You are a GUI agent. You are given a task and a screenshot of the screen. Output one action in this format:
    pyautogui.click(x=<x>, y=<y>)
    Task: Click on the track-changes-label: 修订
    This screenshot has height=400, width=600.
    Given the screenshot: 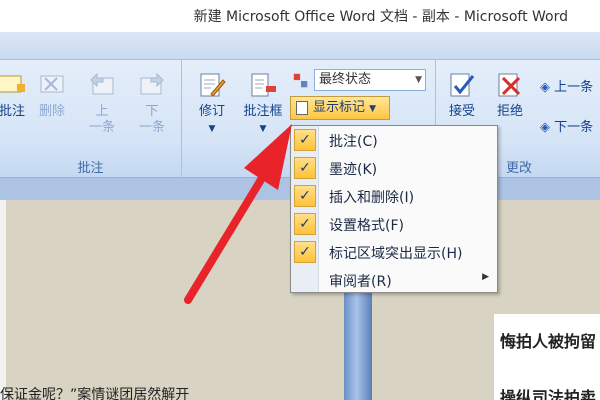 What is the action you would take?
    pyautogui.click(x=211, y=111)
    